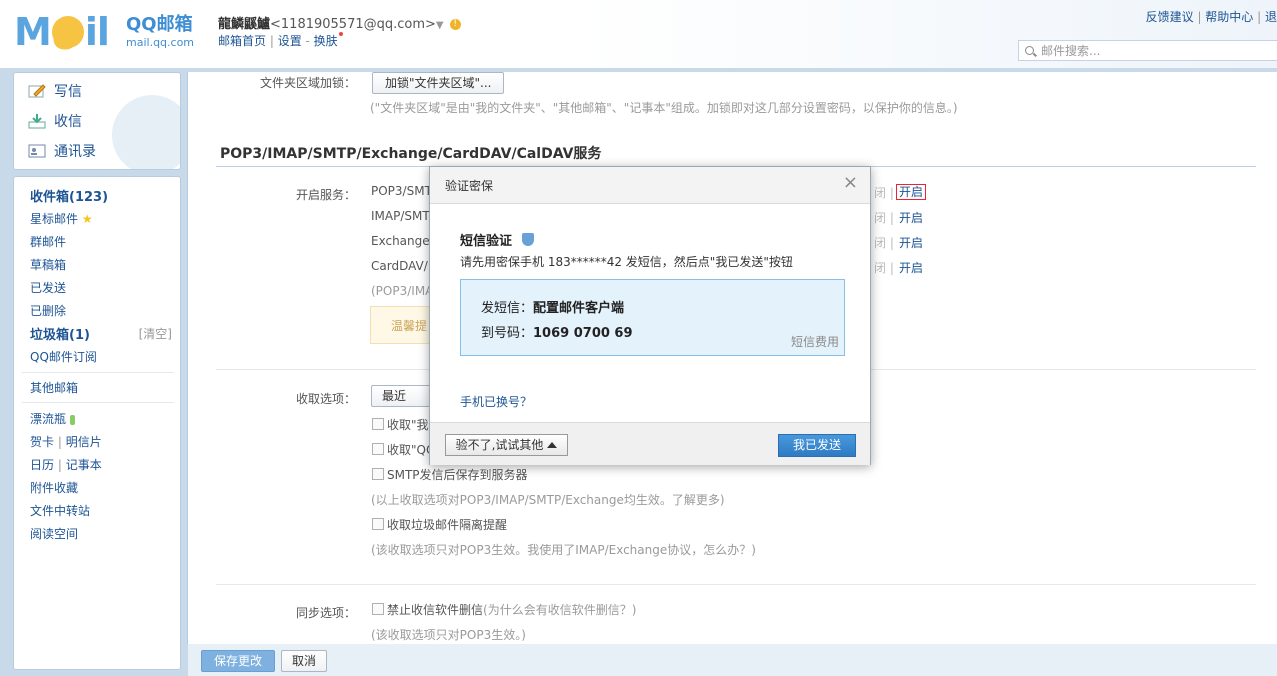 Image resolution: width=1277 pixels, height=676 pixels. I want to click on sidebar-item-starred: 星标邮件 ★, so click(61, 218).